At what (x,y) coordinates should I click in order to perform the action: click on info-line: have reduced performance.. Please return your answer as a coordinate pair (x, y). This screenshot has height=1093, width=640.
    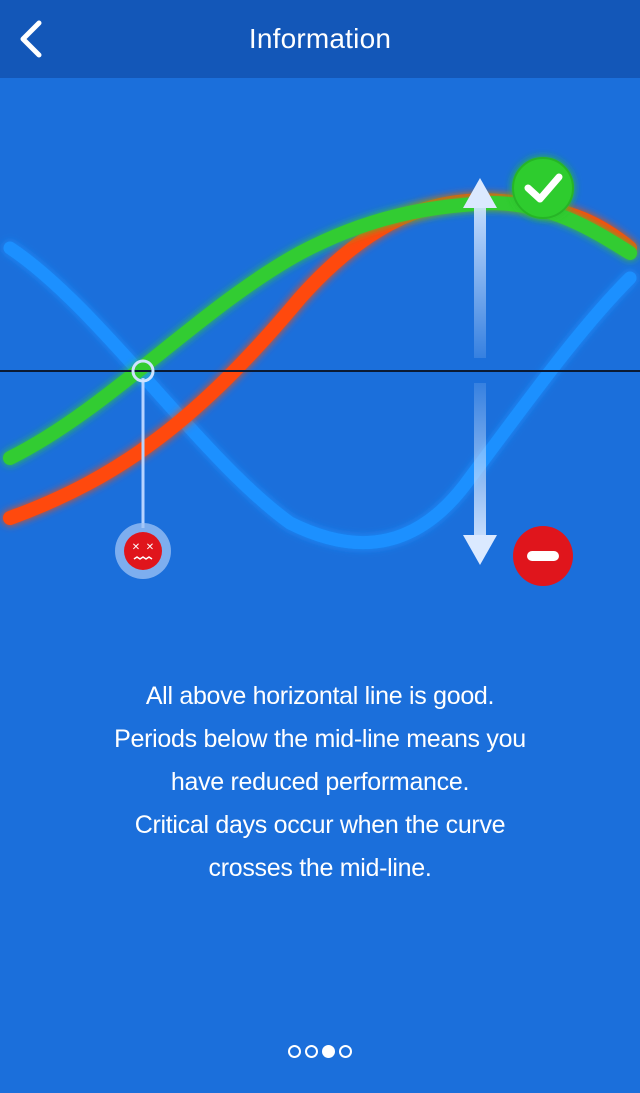
    Looking at the image, I should click on (320, 782).